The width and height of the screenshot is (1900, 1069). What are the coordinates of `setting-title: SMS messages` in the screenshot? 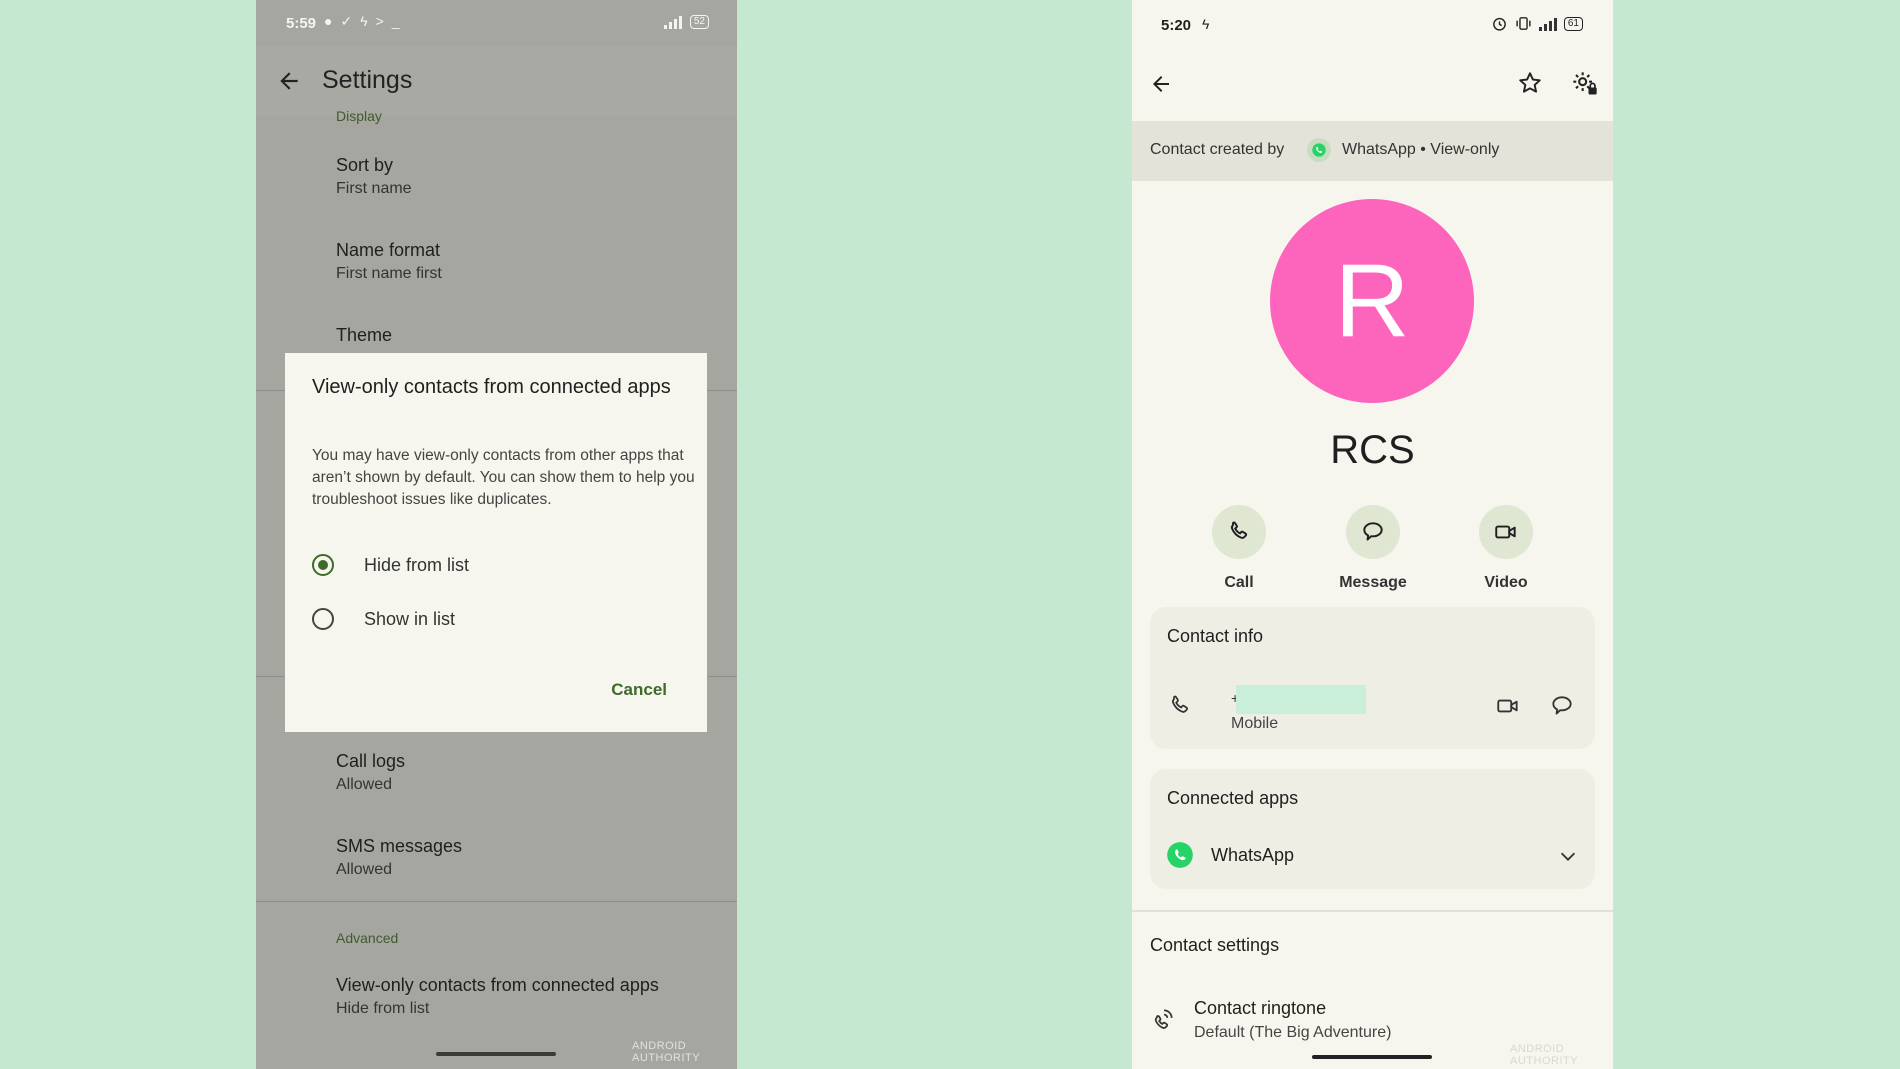 It's located at (399, 846).